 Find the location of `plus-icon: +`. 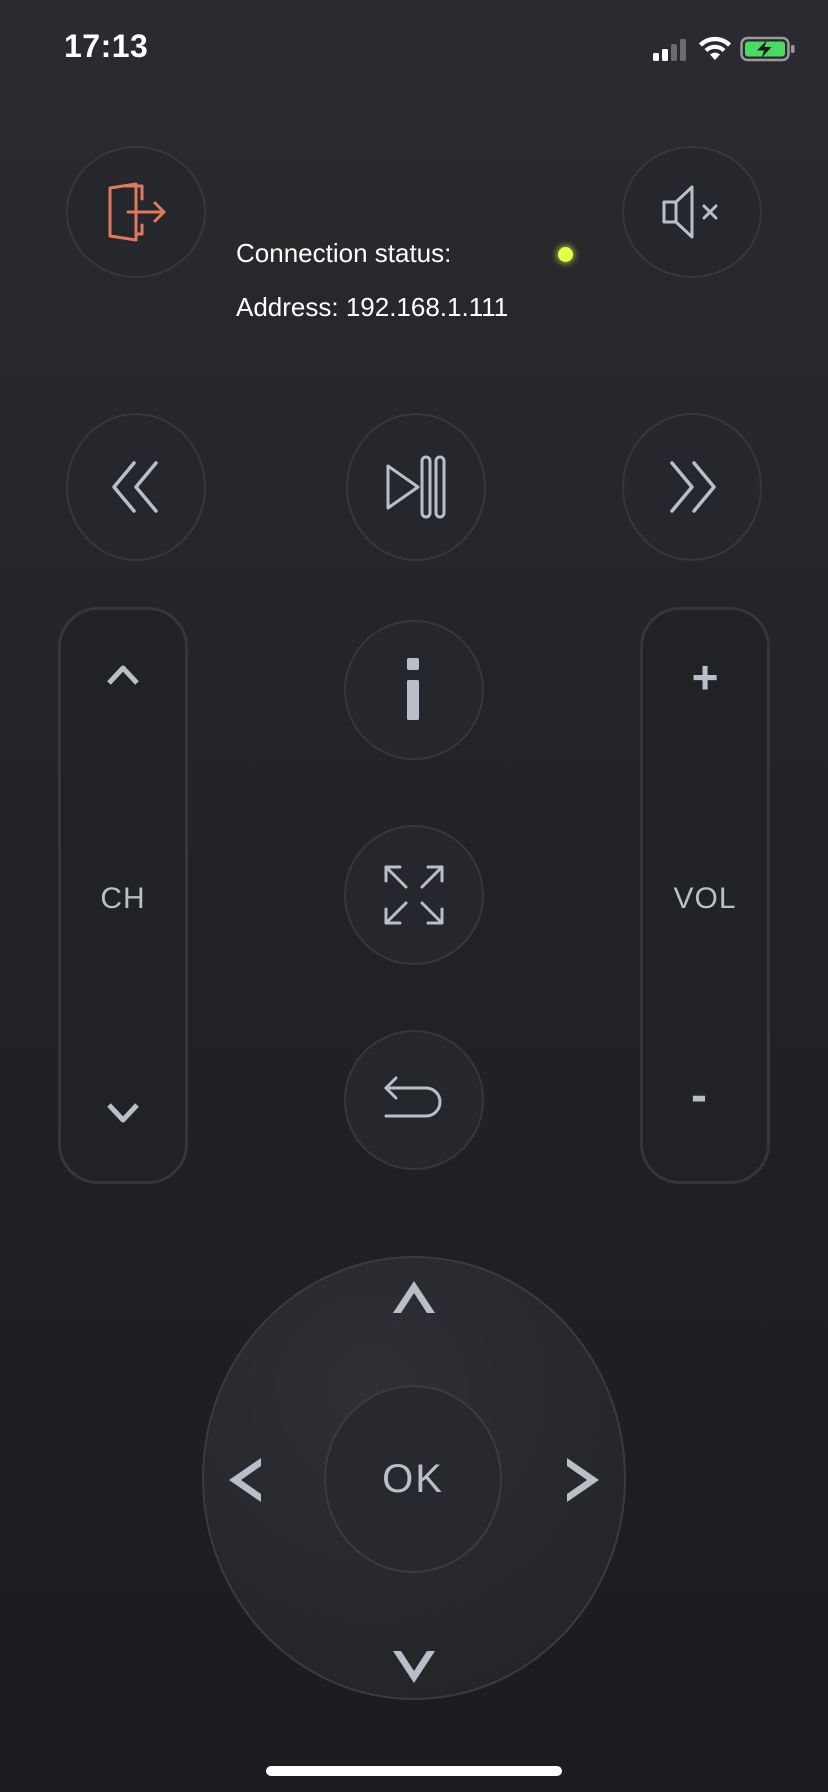

plus-icon: + is located at coordinates (705, 677).